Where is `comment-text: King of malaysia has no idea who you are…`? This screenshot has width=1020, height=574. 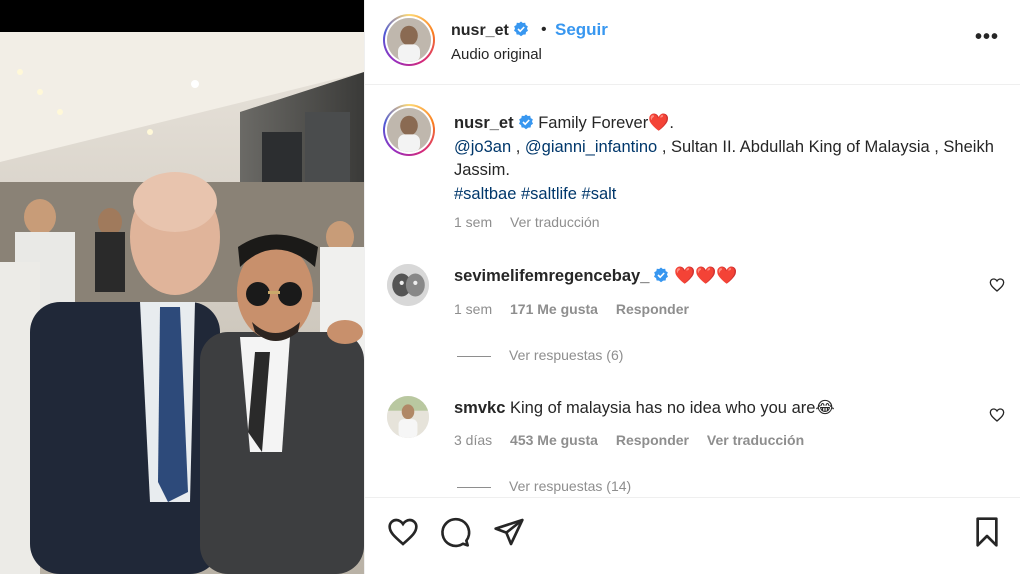 comment-text: King of malaysia has no idea who you are… is located at coordinates (672, 408).